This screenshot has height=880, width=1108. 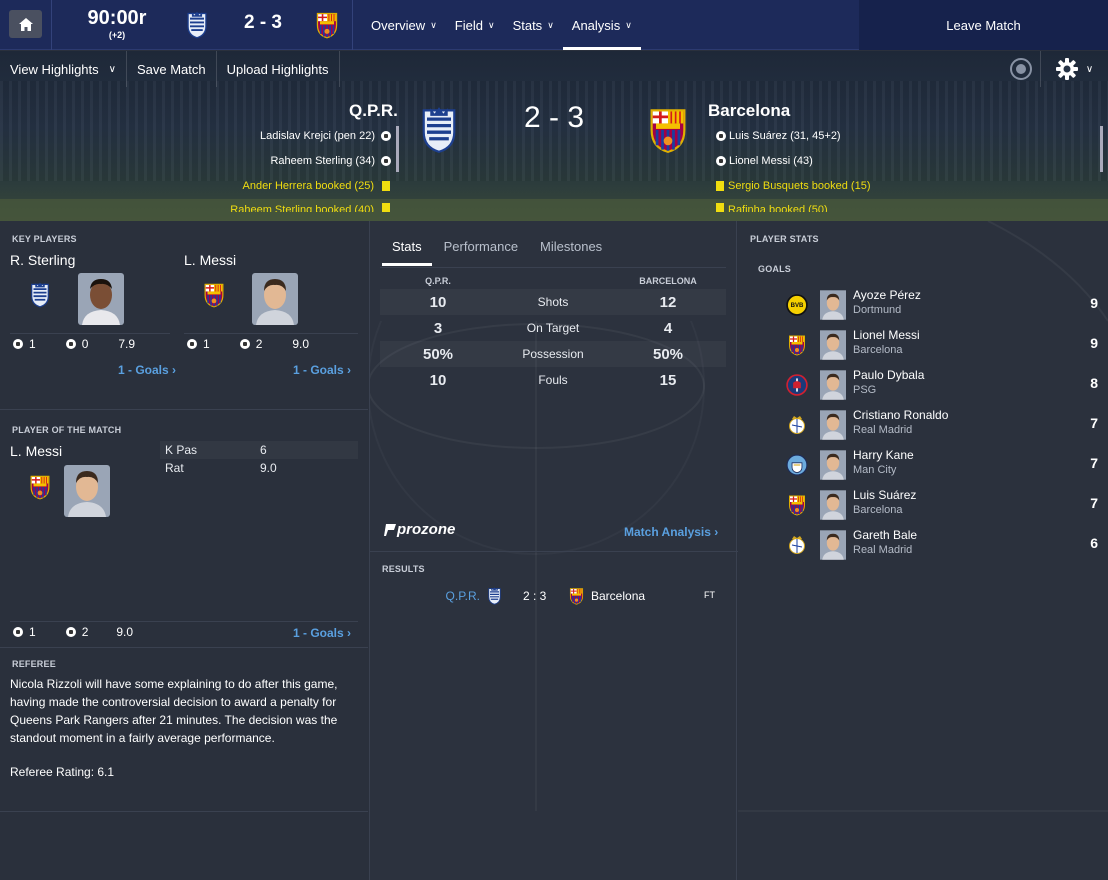 What do you see at coordinates (259, 468) in the screenshot?
I see `potm-stat-row: Rat 9.0` at bounding box center [259, 468].